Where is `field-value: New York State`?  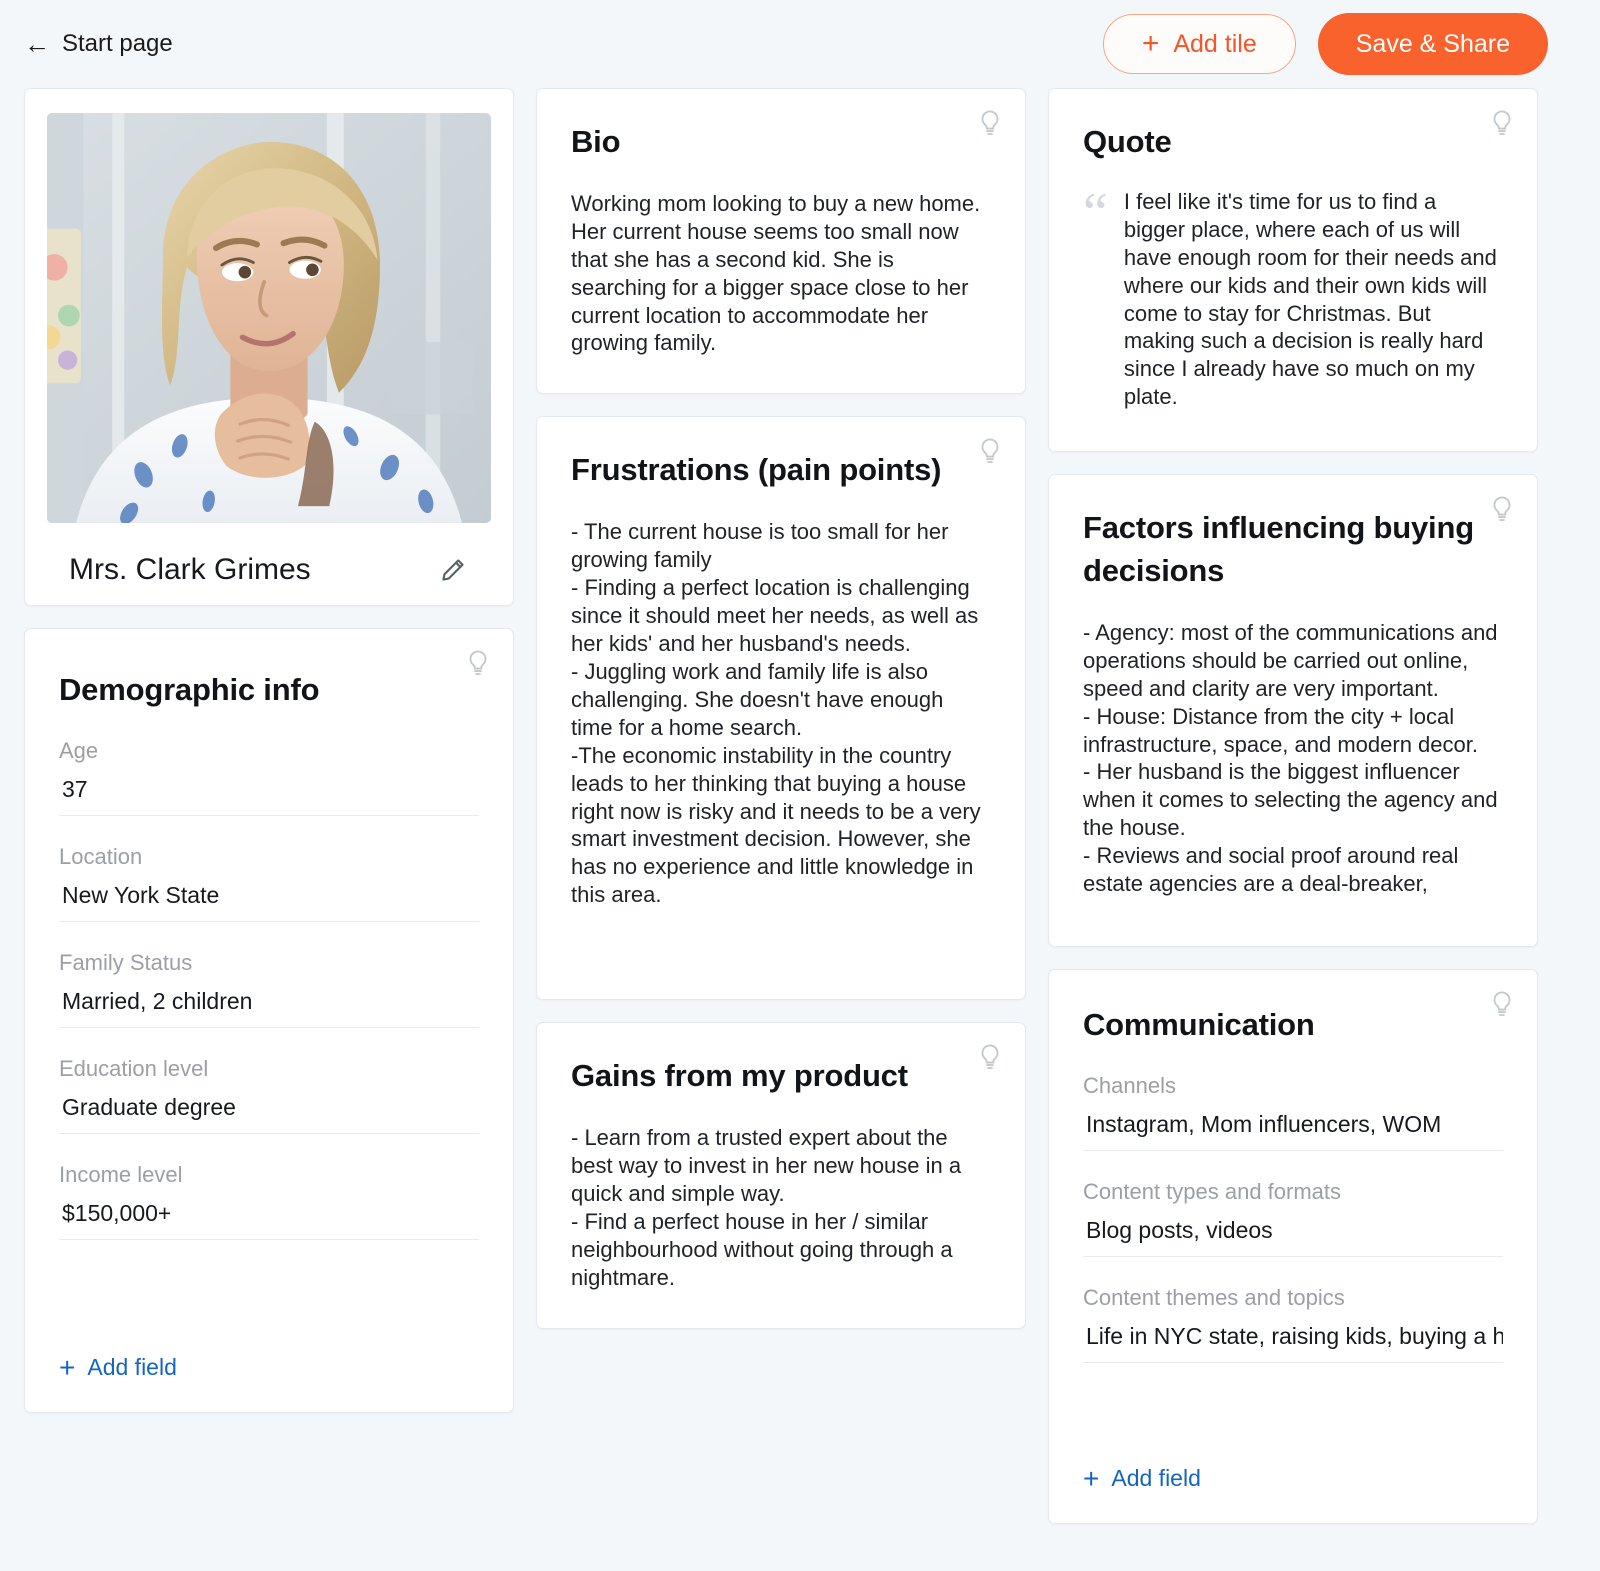
field-value: New York State is located at coordinates (269, 902).